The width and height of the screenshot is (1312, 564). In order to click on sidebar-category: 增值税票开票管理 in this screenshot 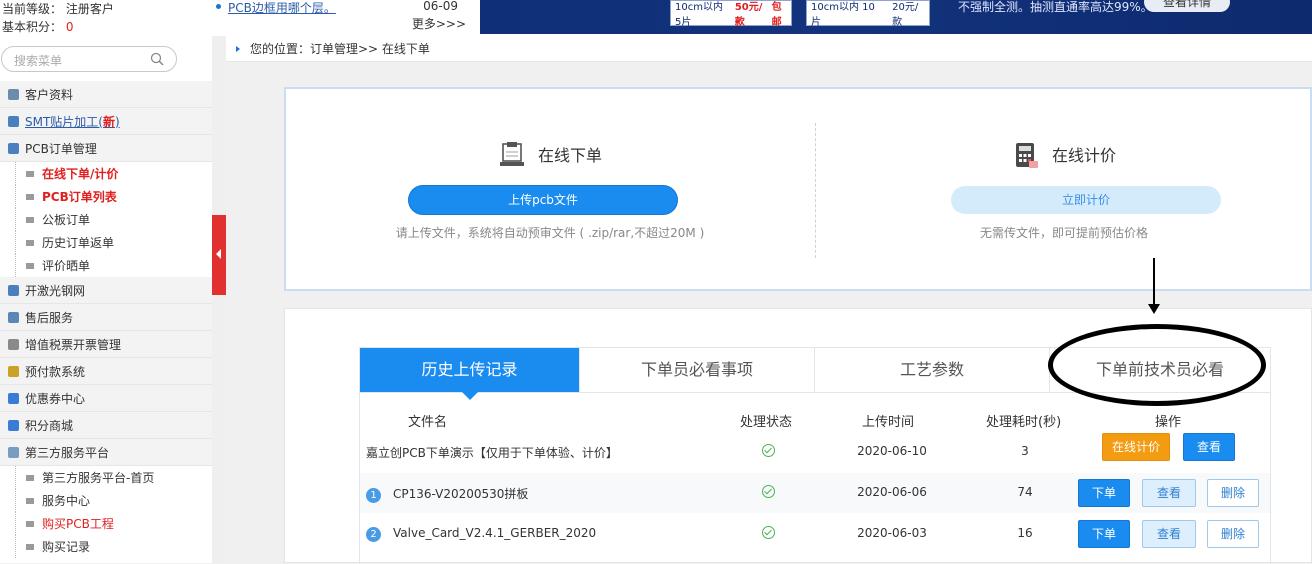, I will do `click(106, 344)`.